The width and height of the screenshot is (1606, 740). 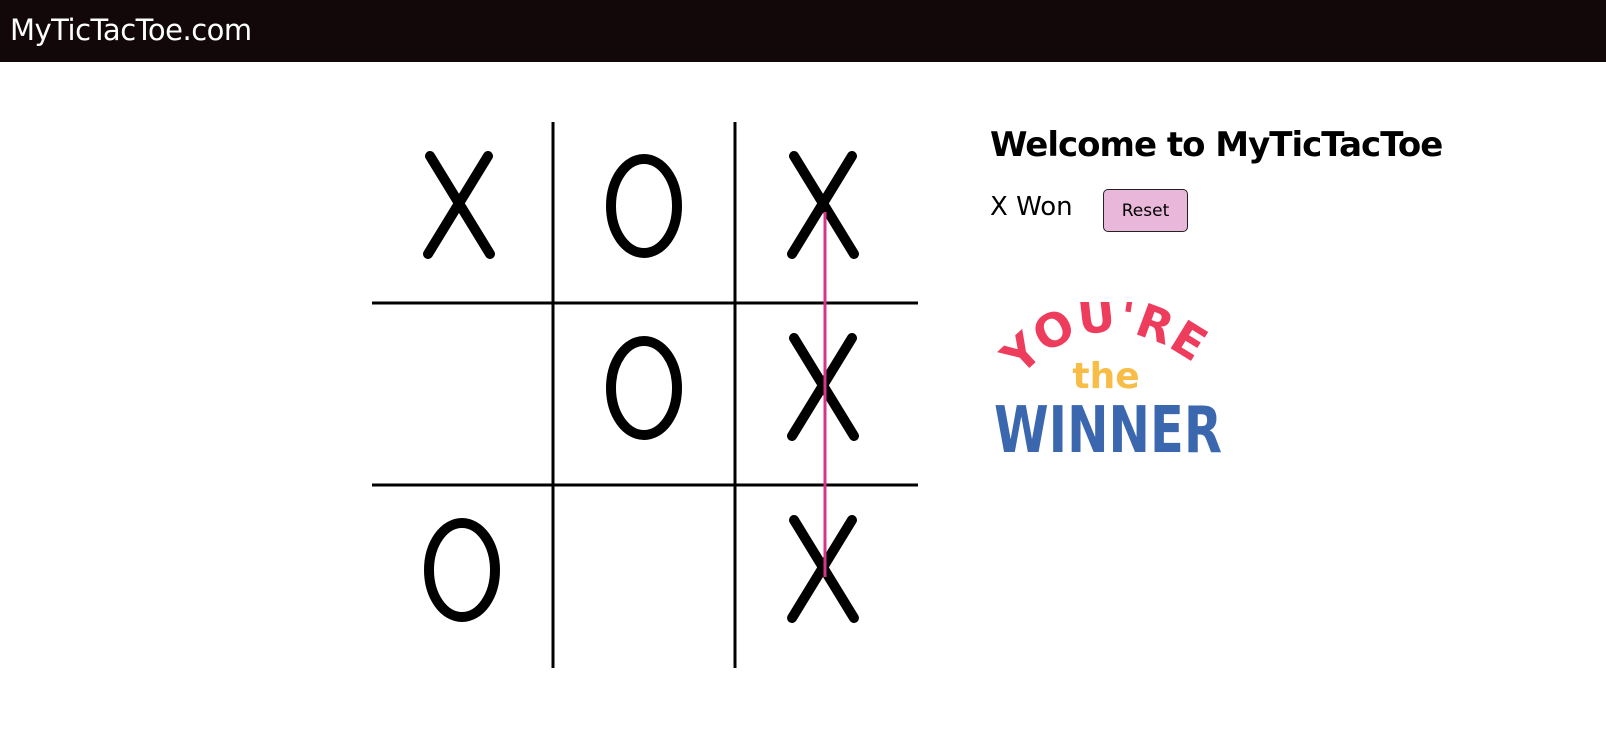 I want to click on badge-line3: WINNER, so click(x=1108, y=428).